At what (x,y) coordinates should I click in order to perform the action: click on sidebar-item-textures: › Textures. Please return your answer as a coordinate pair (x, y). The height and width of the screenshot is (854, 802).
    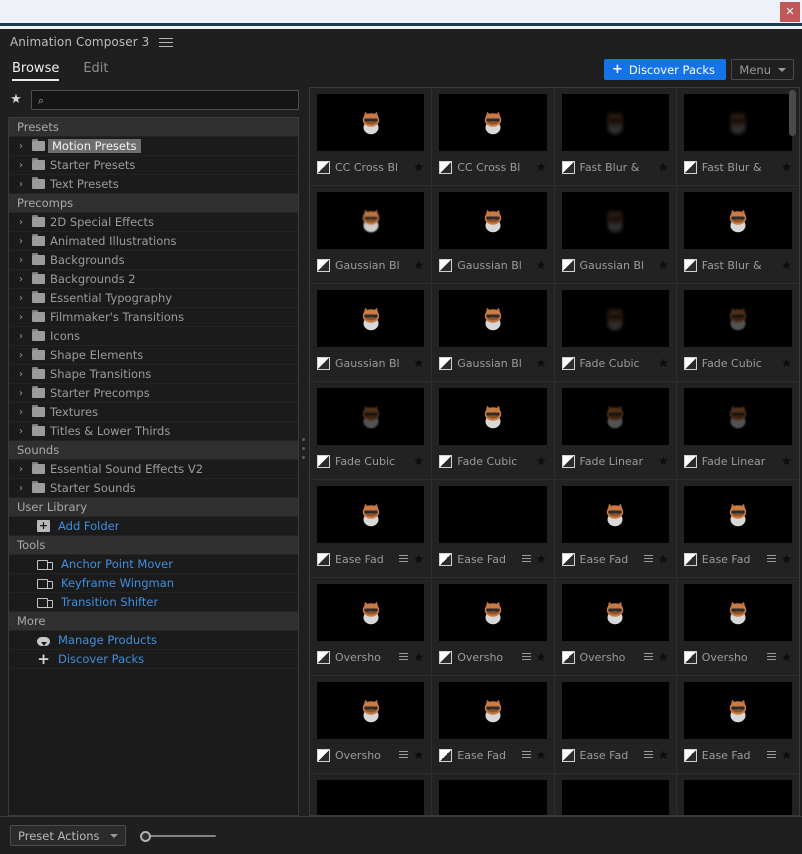
    Looking at the image, I should click on (153, 412).